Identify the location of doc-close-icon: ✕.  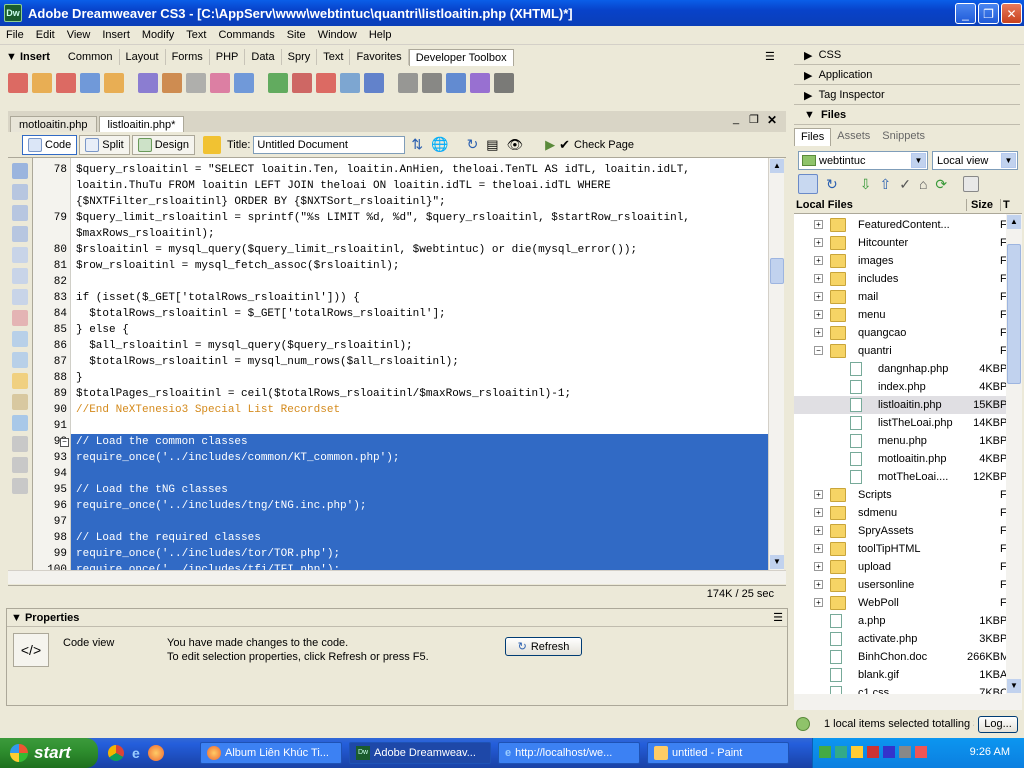
(772, 120).